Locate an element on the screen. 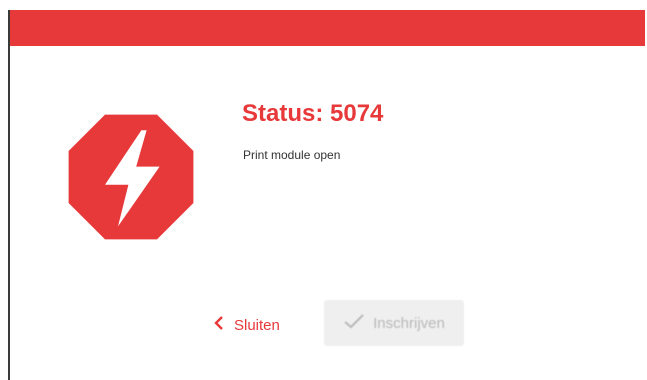 This screenshot has height=380, width=647. close-button-label: Sluiten is located at coordinates (257, 325).